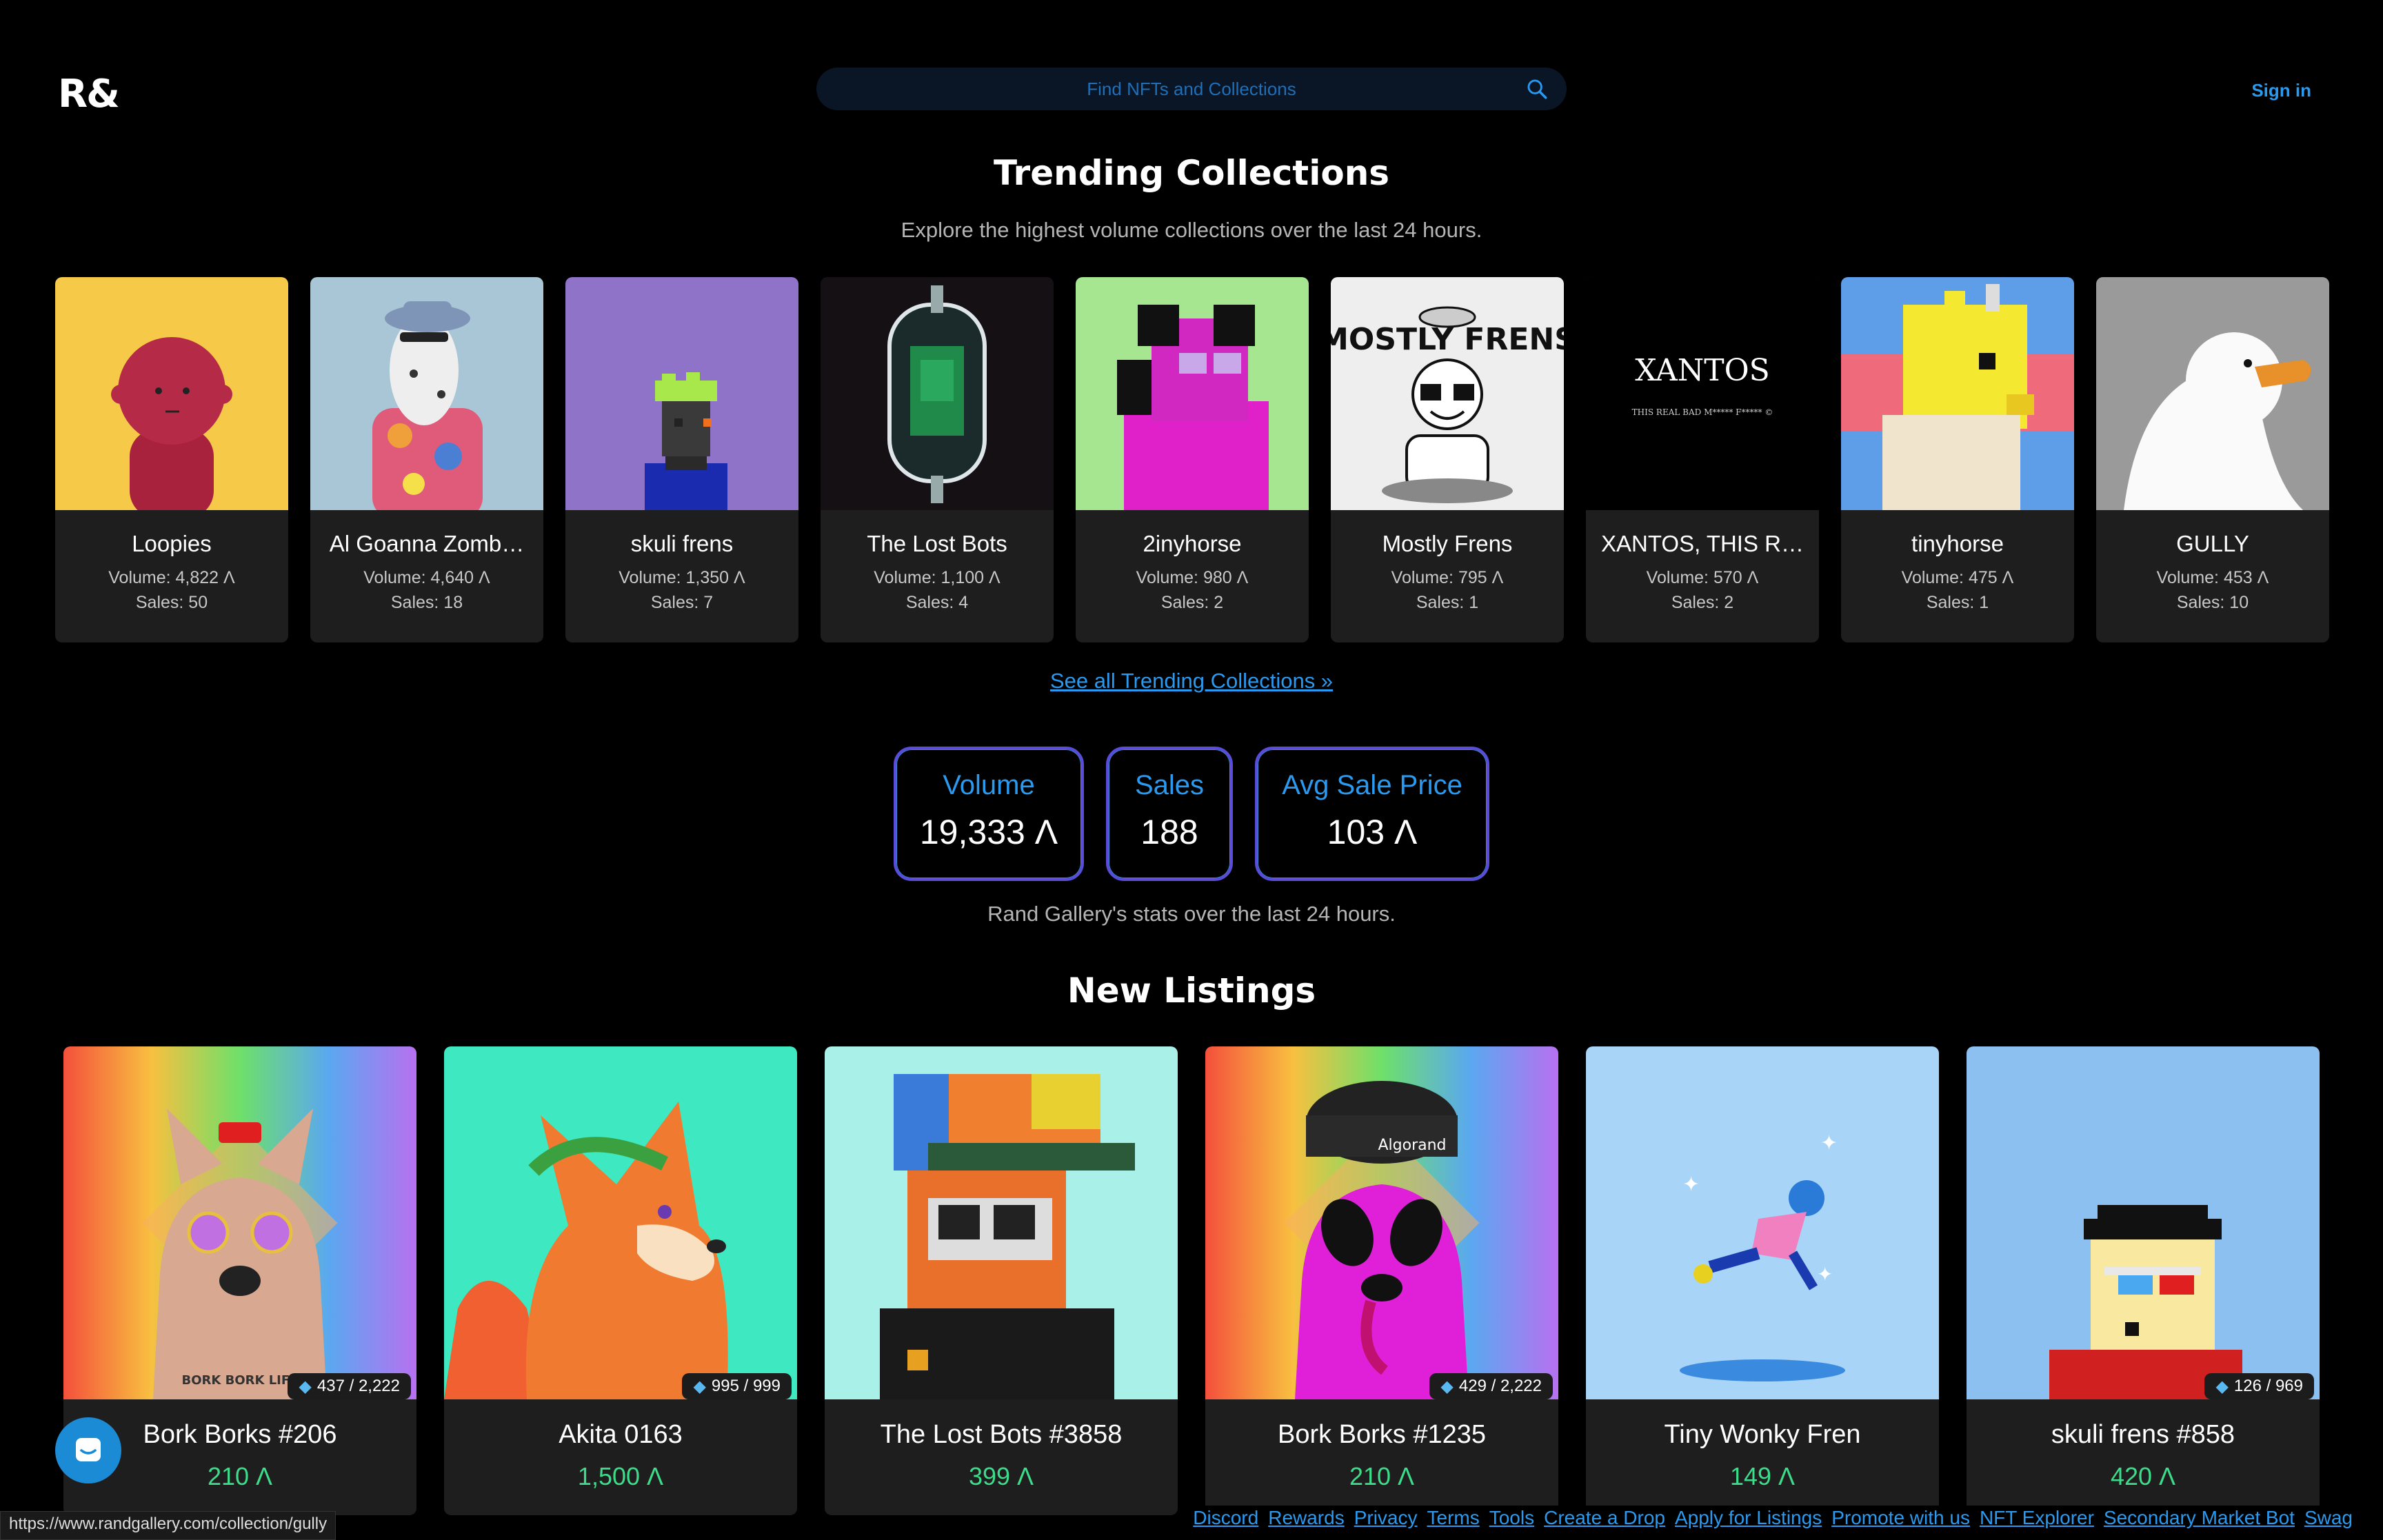  I want to click on site-logo: R&, so click(89, 94).